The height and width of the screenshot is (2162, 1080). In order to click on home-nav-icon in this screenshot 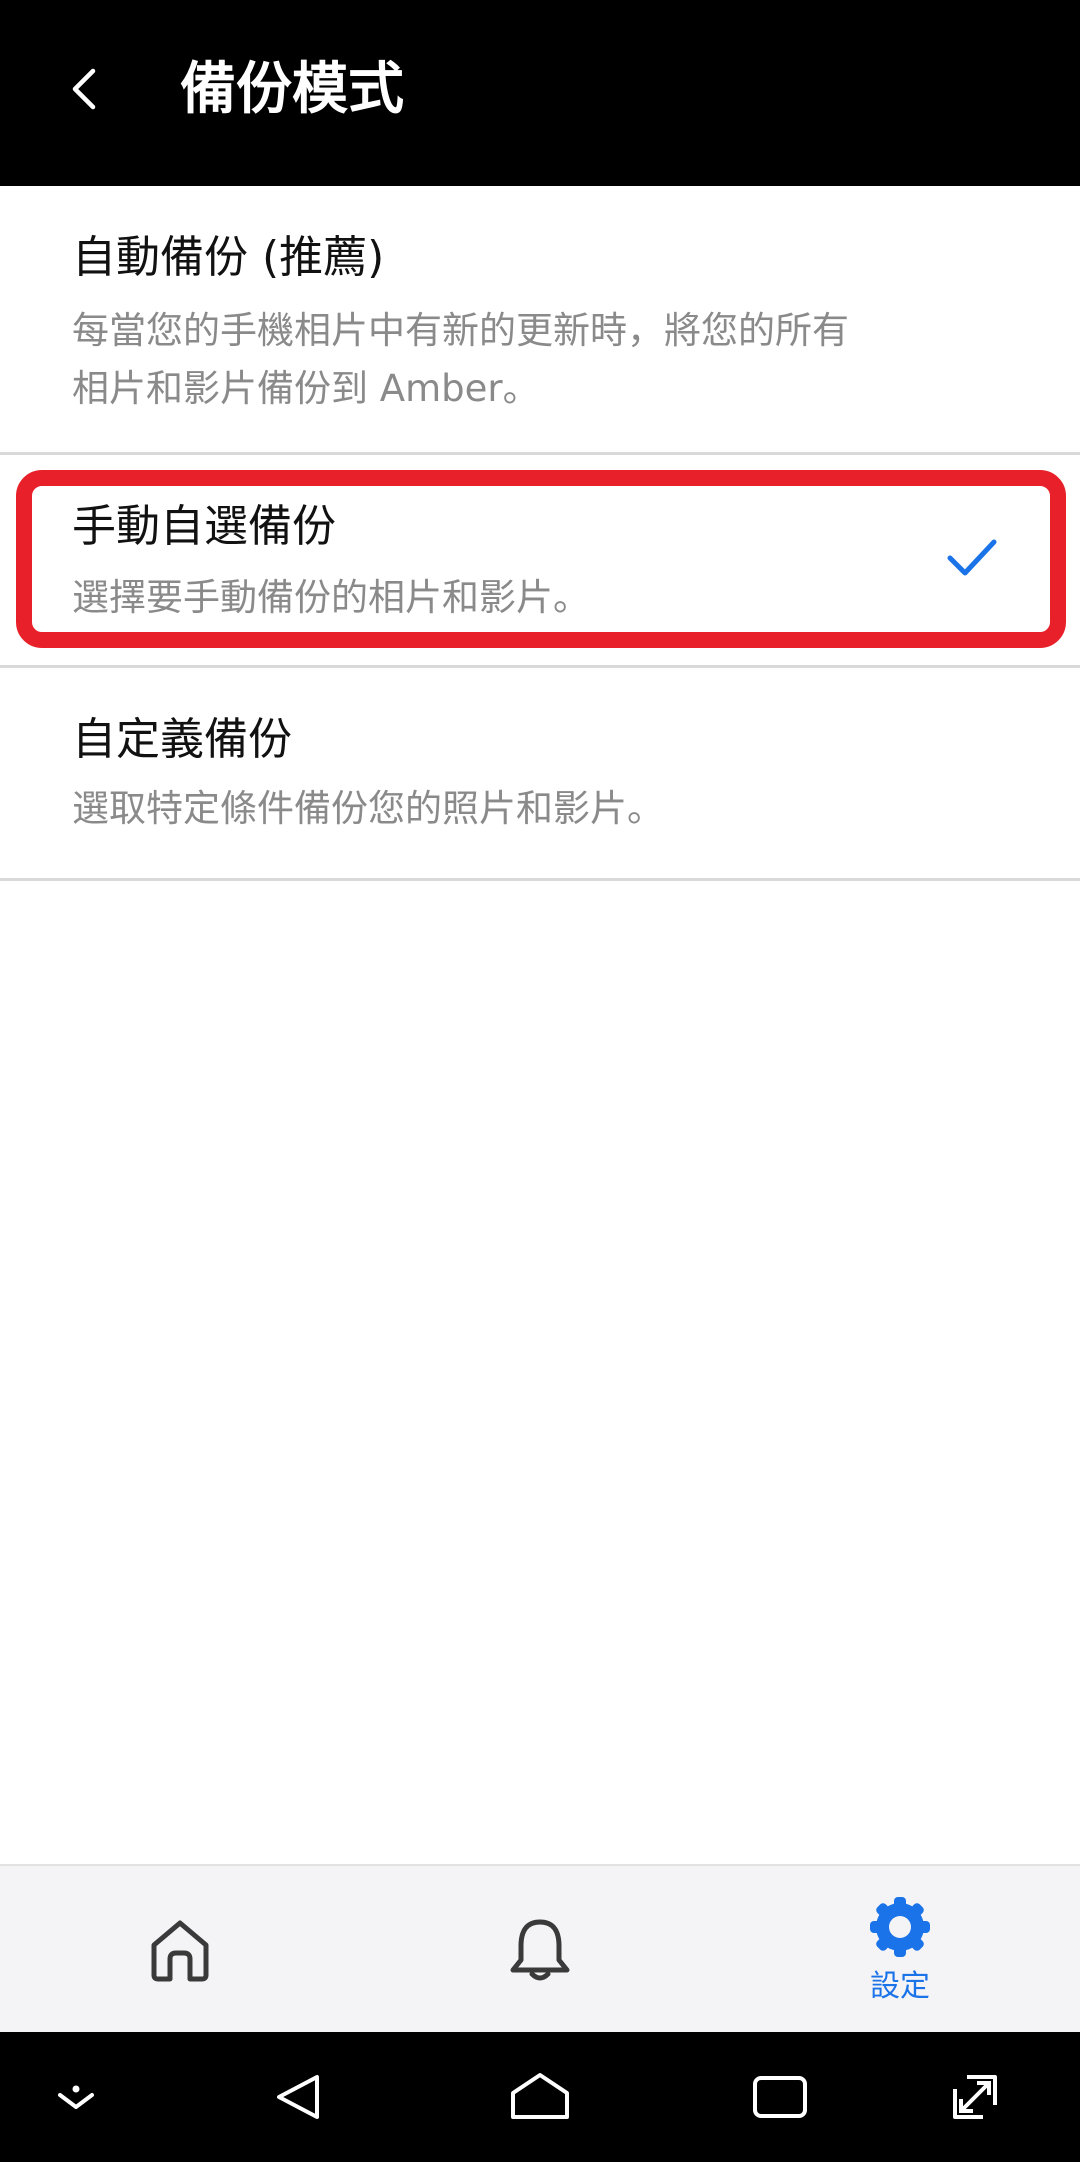, I will do `click(540, 2096)`.